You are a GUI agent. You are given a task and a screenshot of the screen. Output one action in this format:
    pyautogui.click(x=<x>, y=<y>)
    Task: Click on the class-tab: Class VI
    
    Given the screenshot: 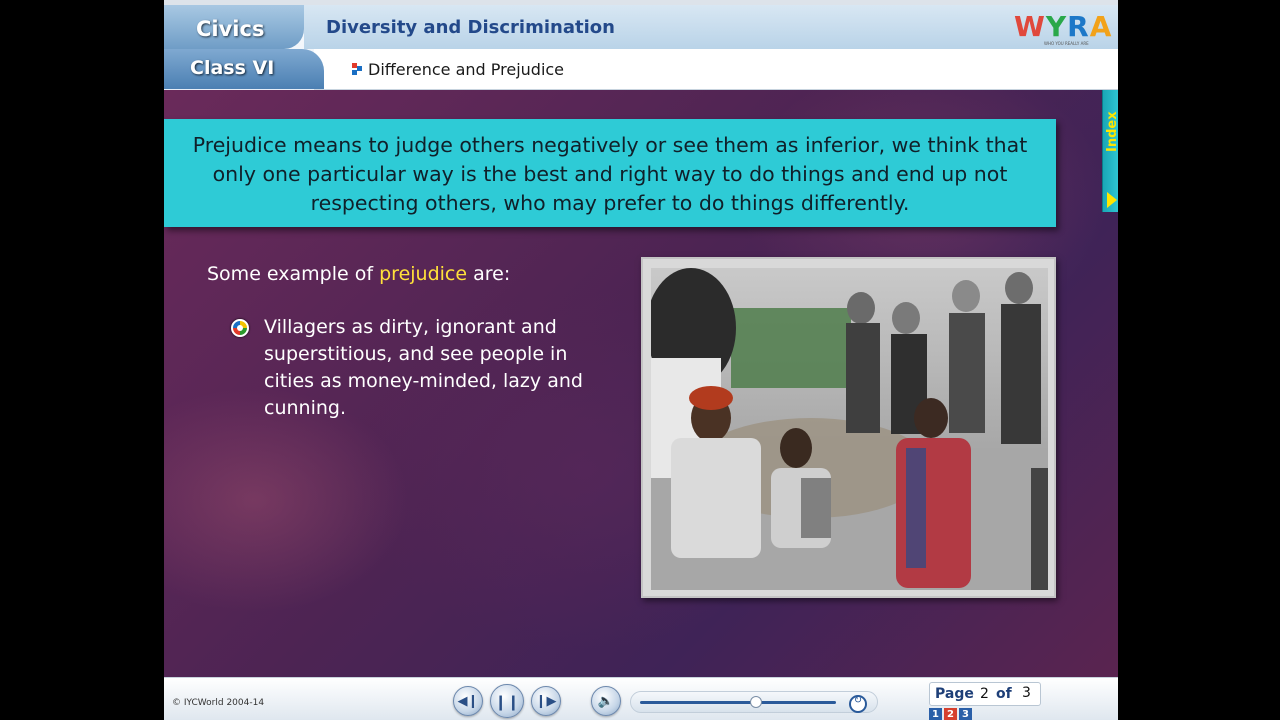 What is the action you would take?
    pyautogui.click(x=244, y=69)
    